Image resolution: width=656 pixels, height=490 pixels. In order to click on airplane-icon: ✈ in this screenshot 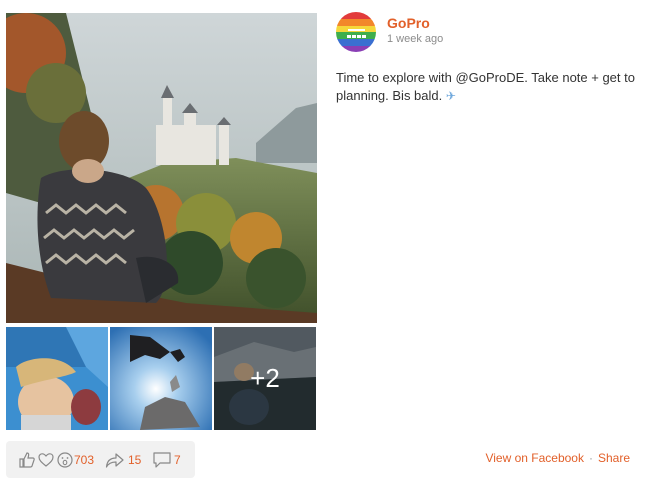, I will do `click(450, 96)`.